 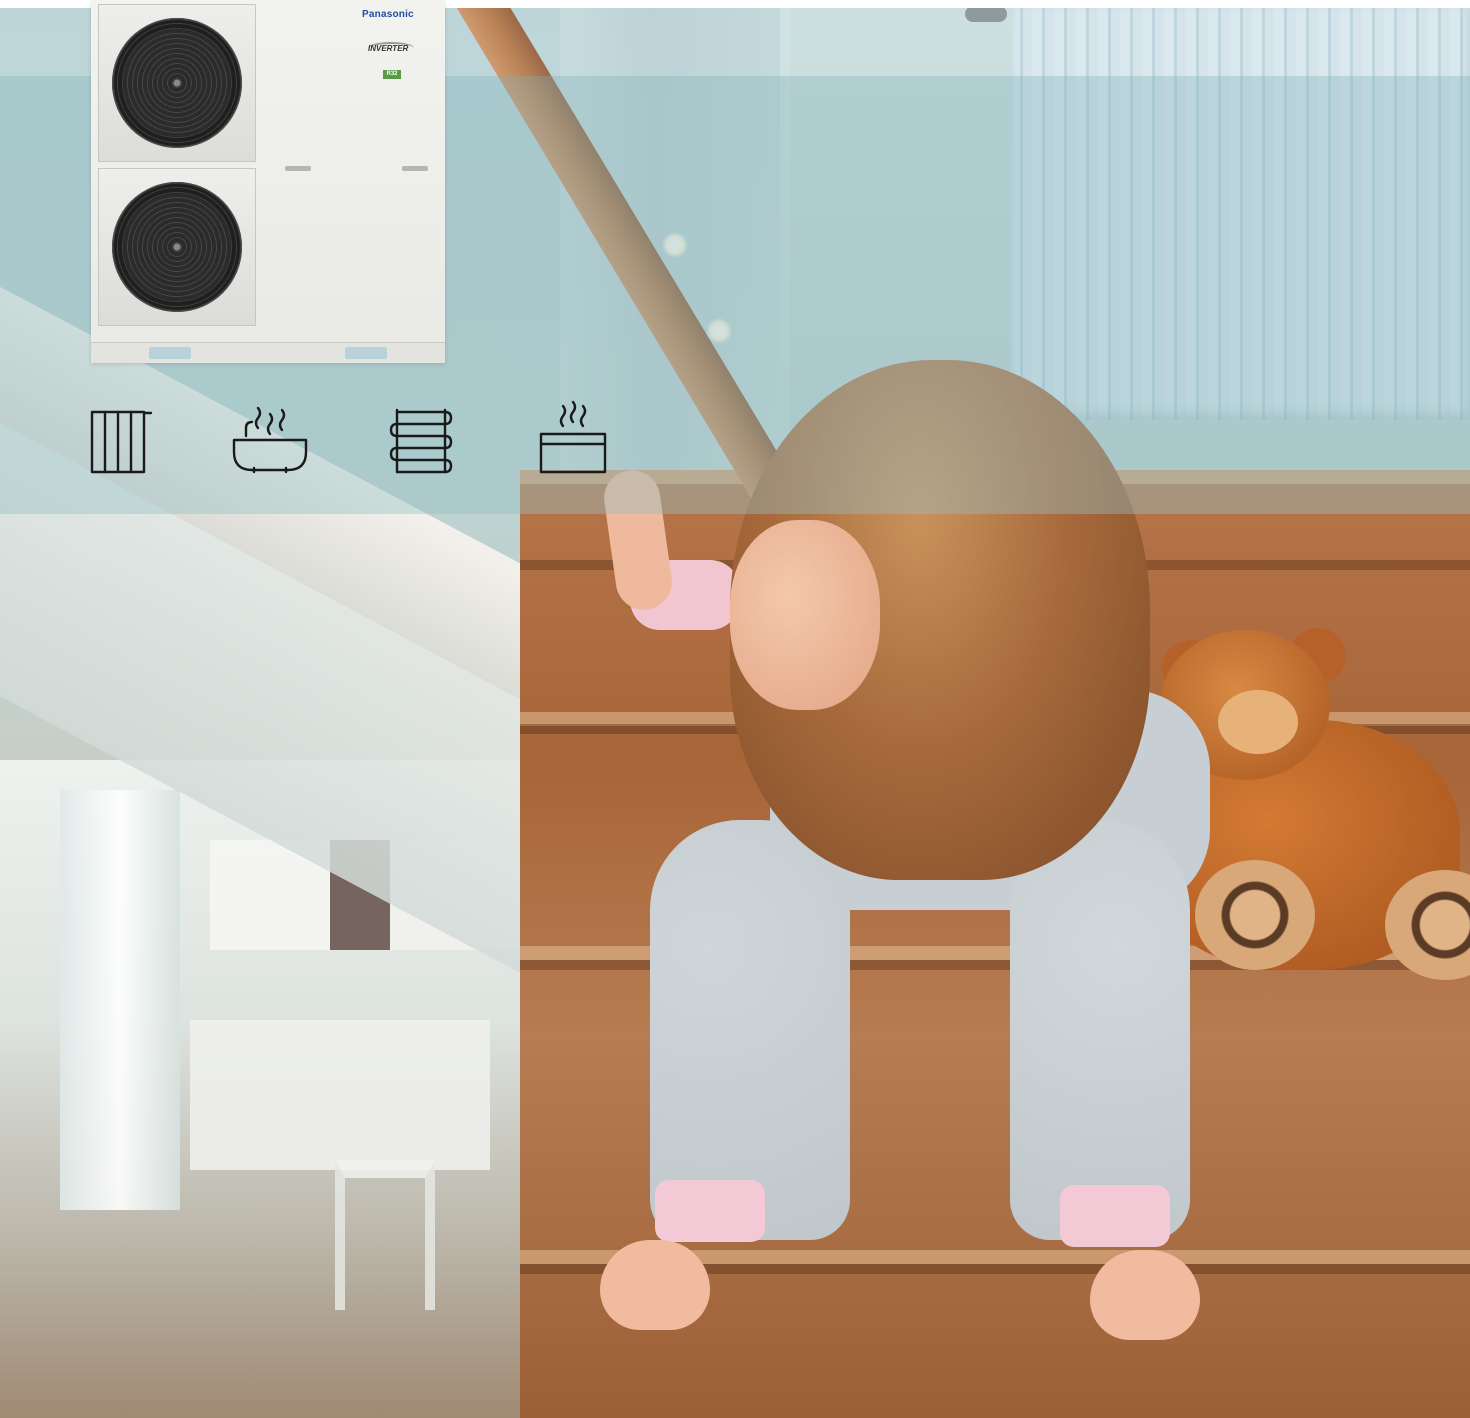 I want to click on radiator-icon, so click(x=123, y=440).